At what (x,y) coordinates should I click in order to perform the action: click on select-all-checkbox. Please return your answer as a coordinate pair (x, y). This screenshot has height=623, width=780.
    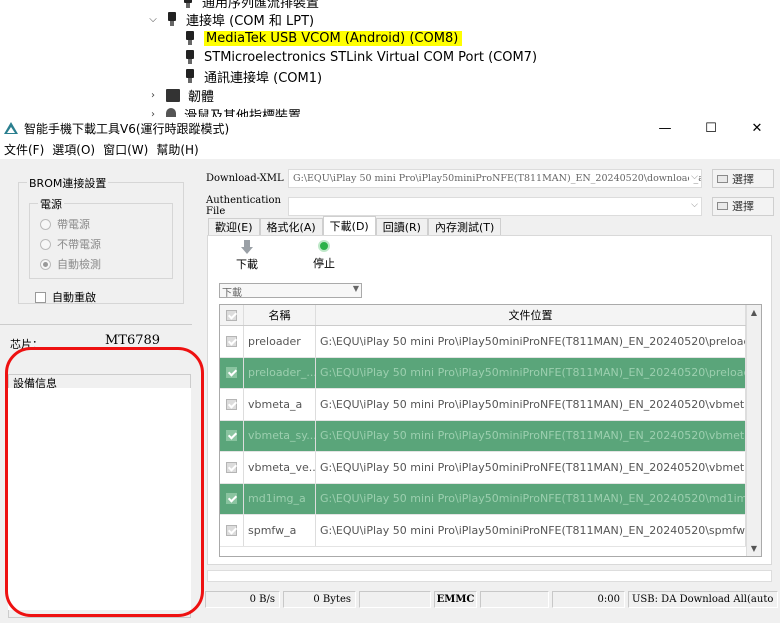
    Looking at the image, I should click on (232, 315).